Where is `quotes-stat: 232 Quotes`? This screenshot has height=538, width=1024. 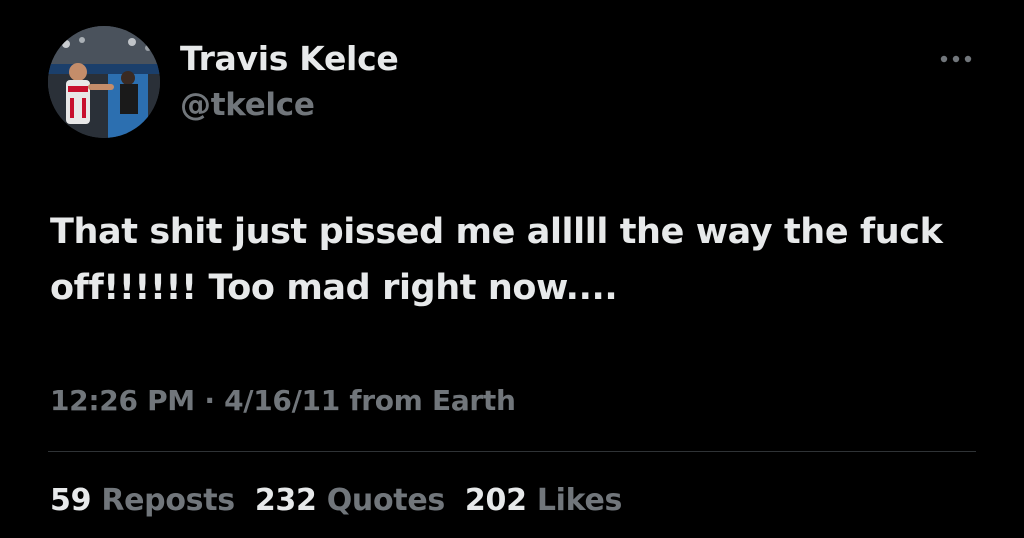 quotes-stat: 232 Quotes is located at coordinates (350, 501).